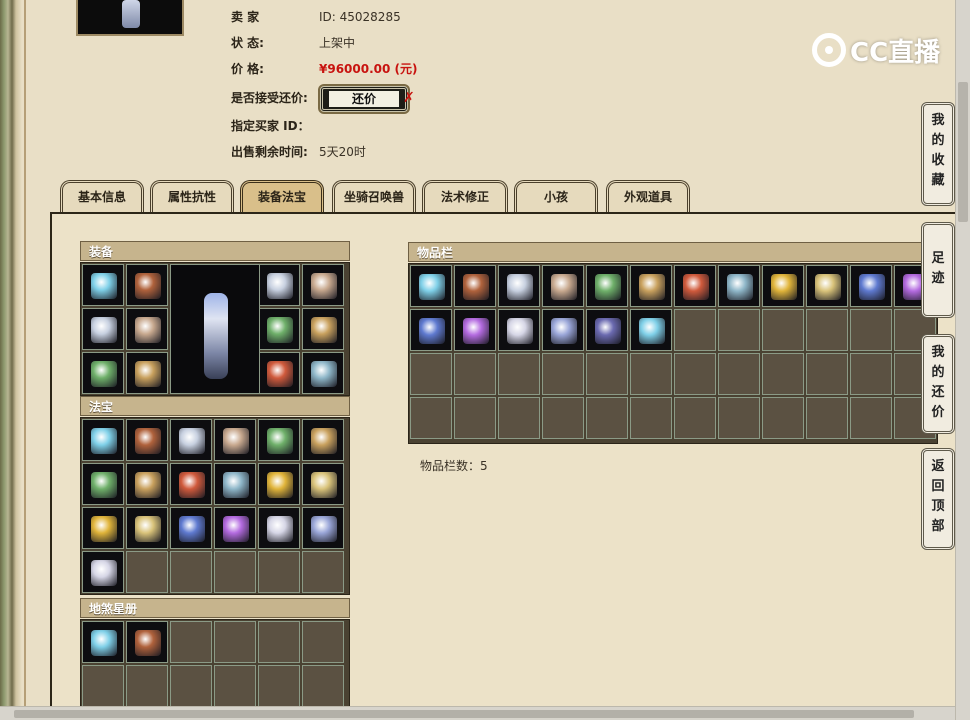 The height and width of the screenshot is (720, 970). What do you see at coordinates (556, 197) in the screenshot?
I see `tab-child: 小孩` at bounding box center [556, 197].